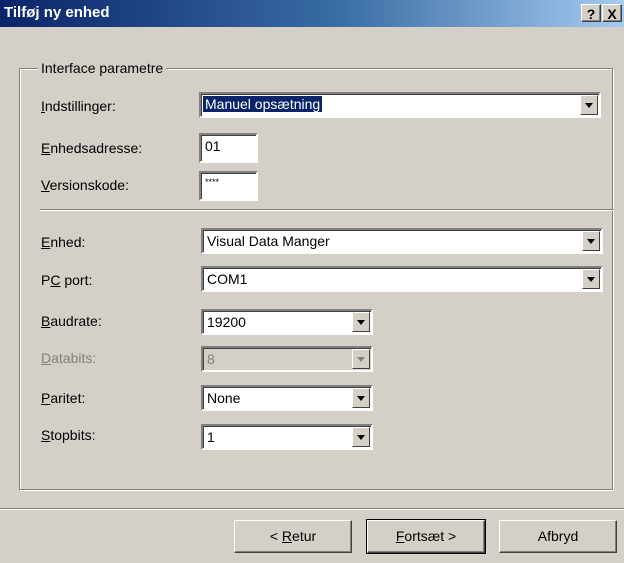 This screenshot has width=624, height=563. I want to click on enhed-value: Visual Data Manger, so click(268, 241).